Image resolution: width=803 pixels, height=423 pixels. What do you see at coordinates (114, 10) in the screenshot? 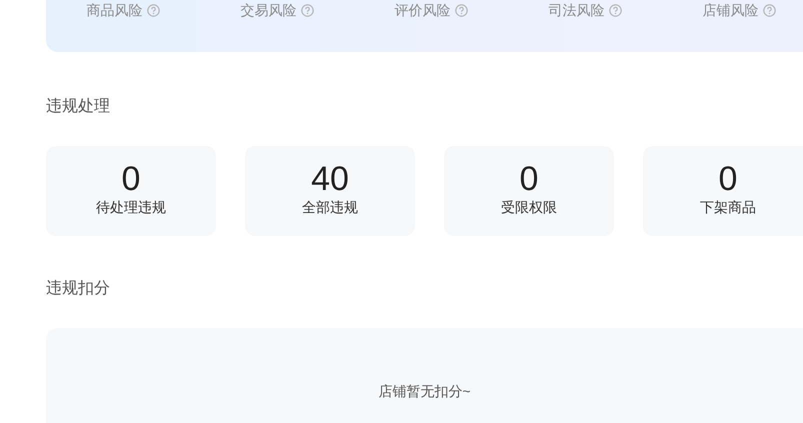
I see `risk-category-label: 商品风险` at bounding box center [114, 10].